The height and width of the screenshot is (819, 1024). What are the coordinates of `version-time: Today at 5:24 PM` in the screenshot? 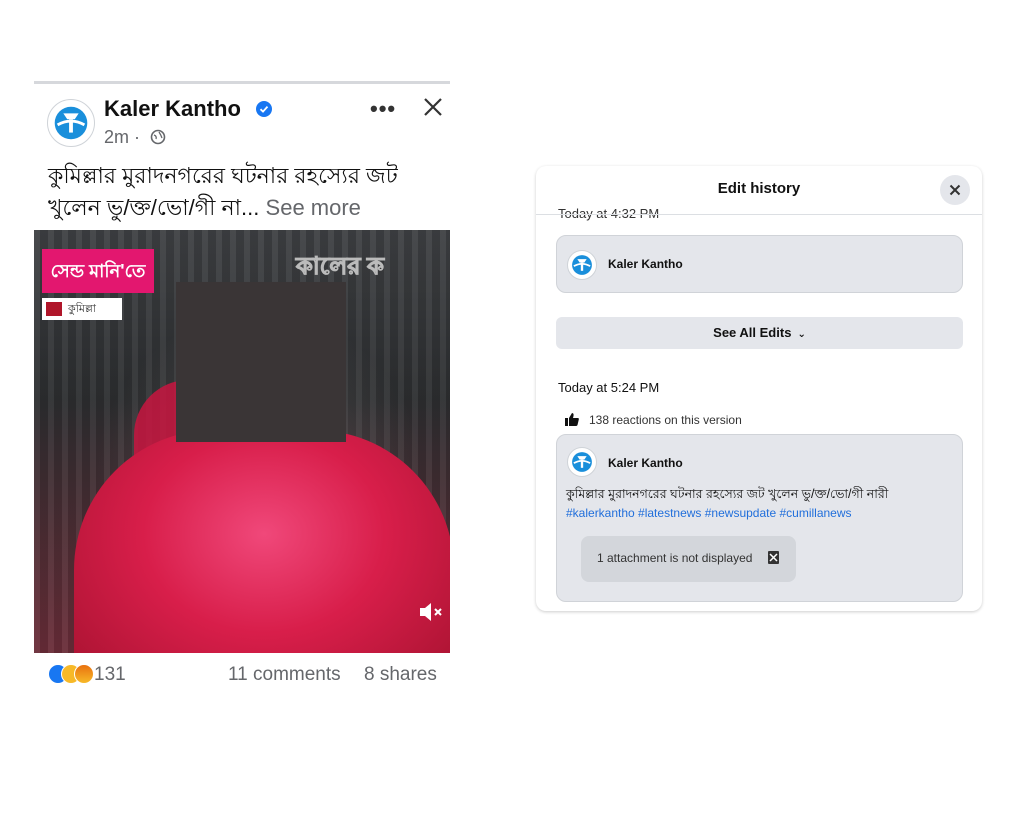 It's located at (609, 387).